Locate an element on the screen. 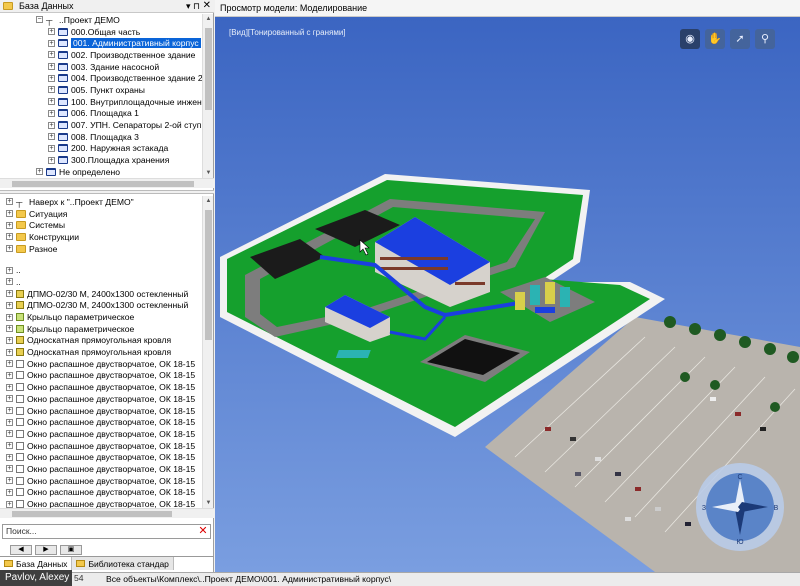 The image size is (800, 586). element-tree-hscrollbar is located at coordinates (107, 513).